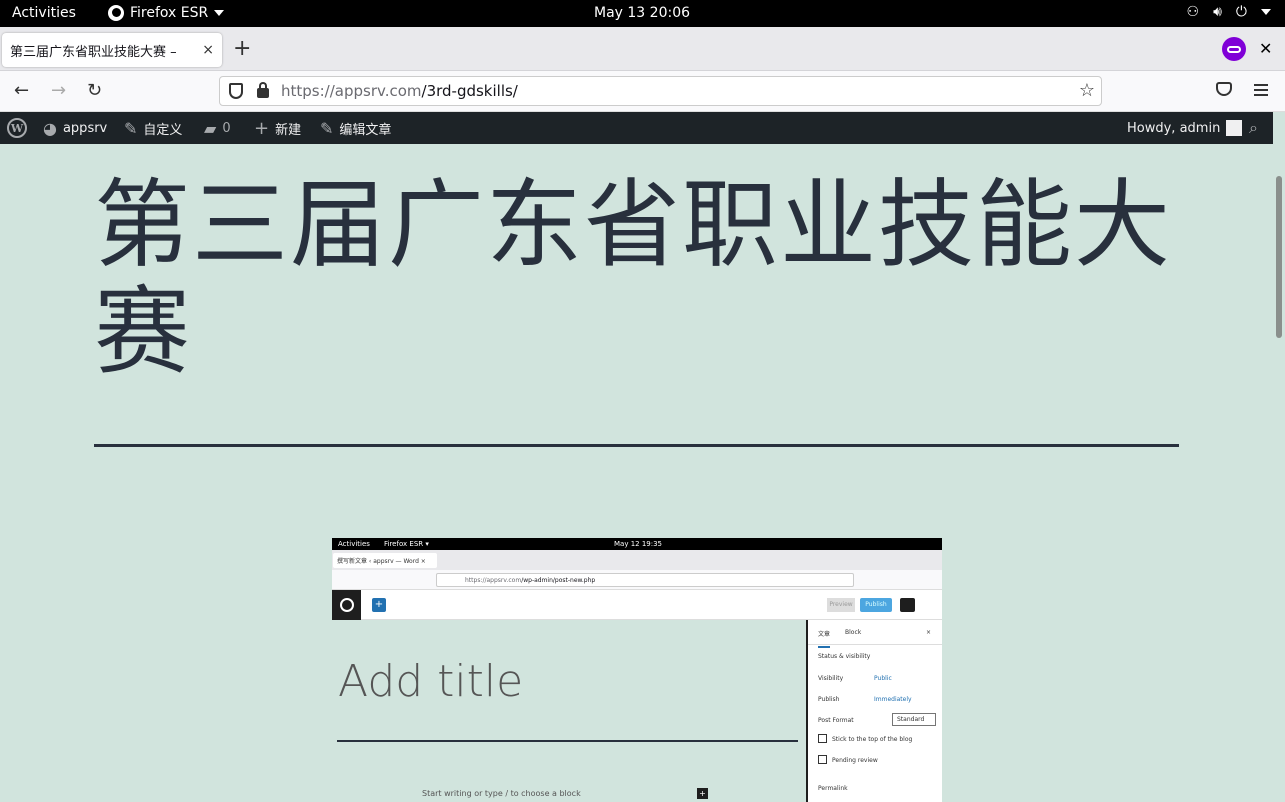 This screenshot has width=1285, height=802. Describe the element at coordinates (558, 580) in the screenshot. I see `screenshot-url-path: /wp-admin/post-new.php` at that location.